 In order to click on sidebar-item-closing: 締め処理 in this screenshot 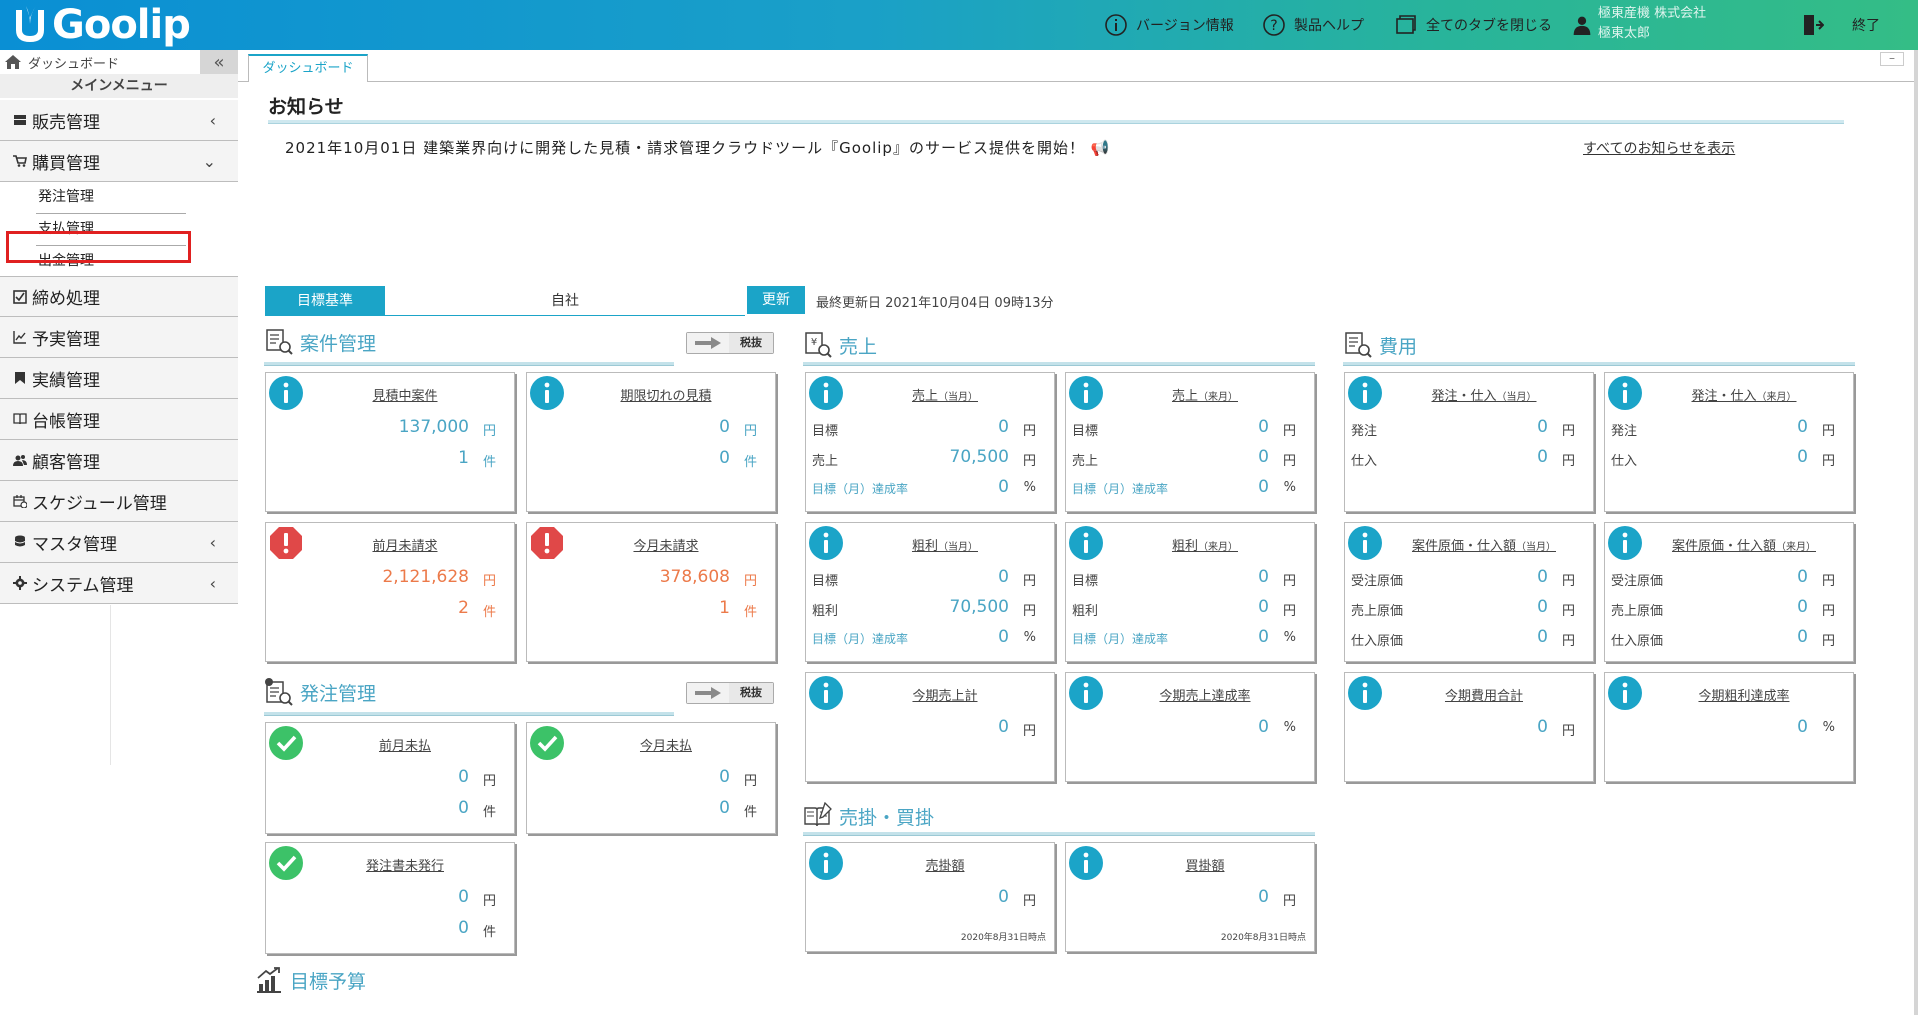, I will do `click(119, 296)`.